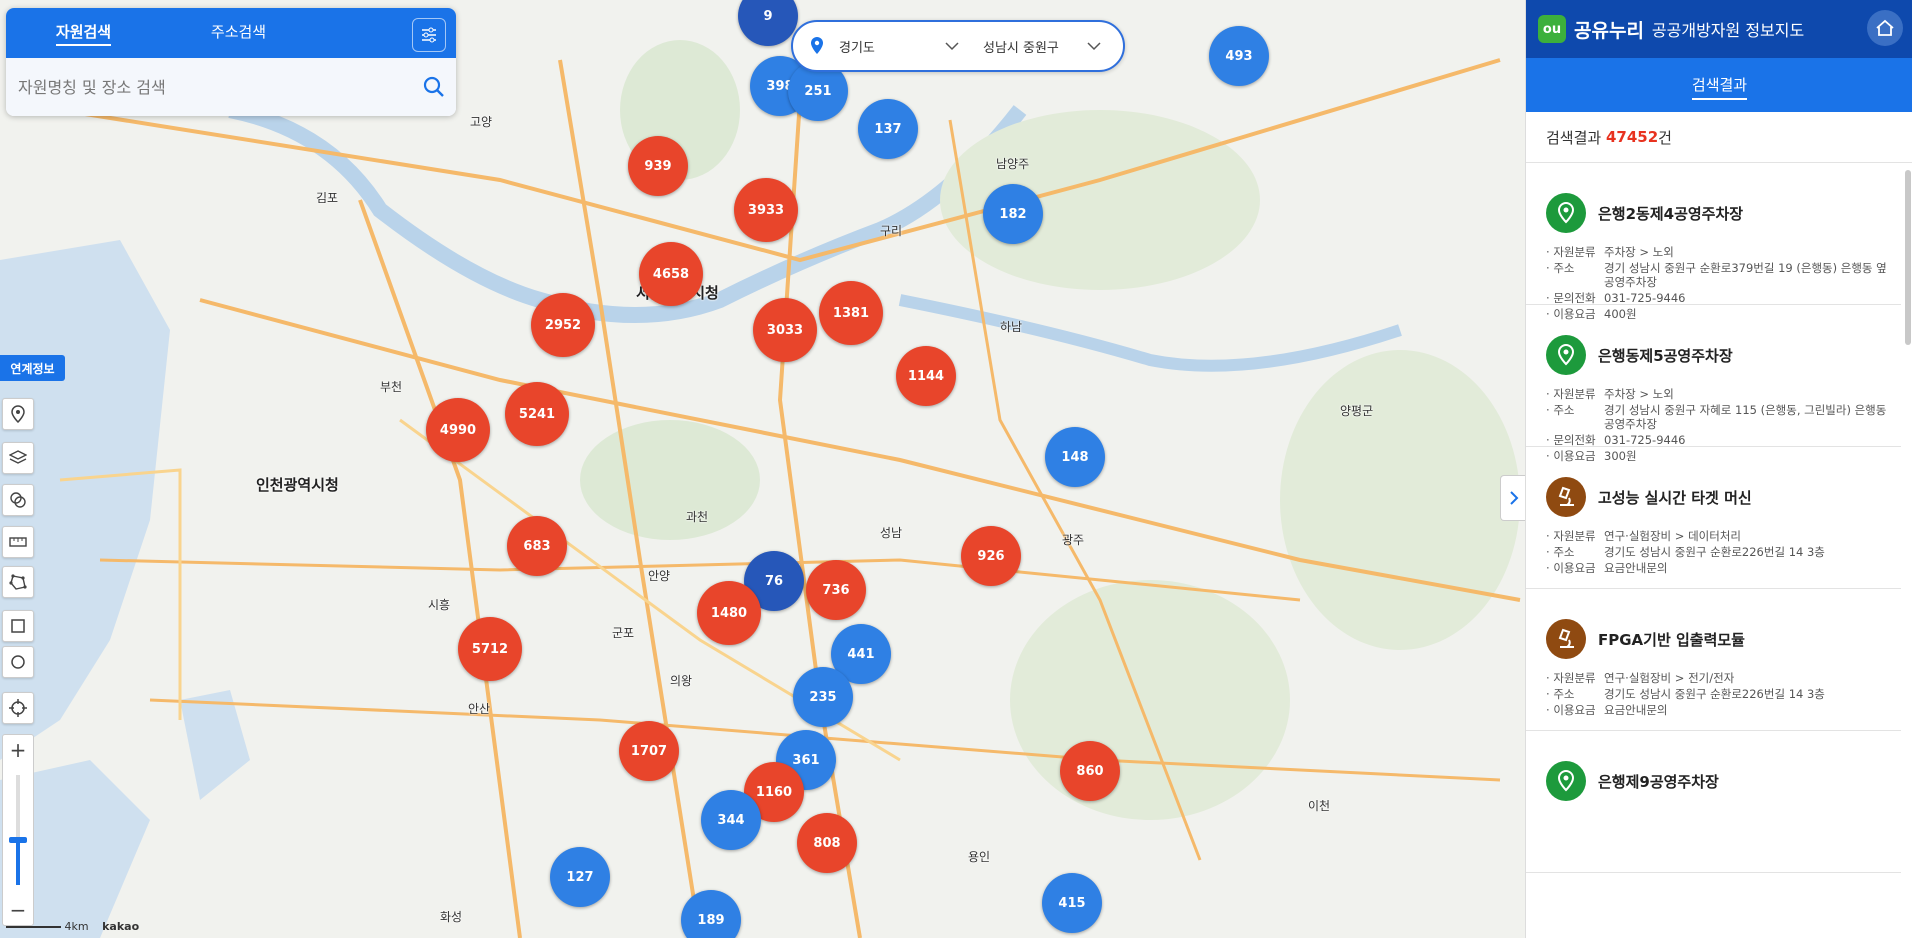 Image resolution: width=1912 pixels, height=938 pixels. What do you see at coordinates (18, 750) in the screenshot?
I see `zoom-in-button: +` at bounding box center [18, 750].